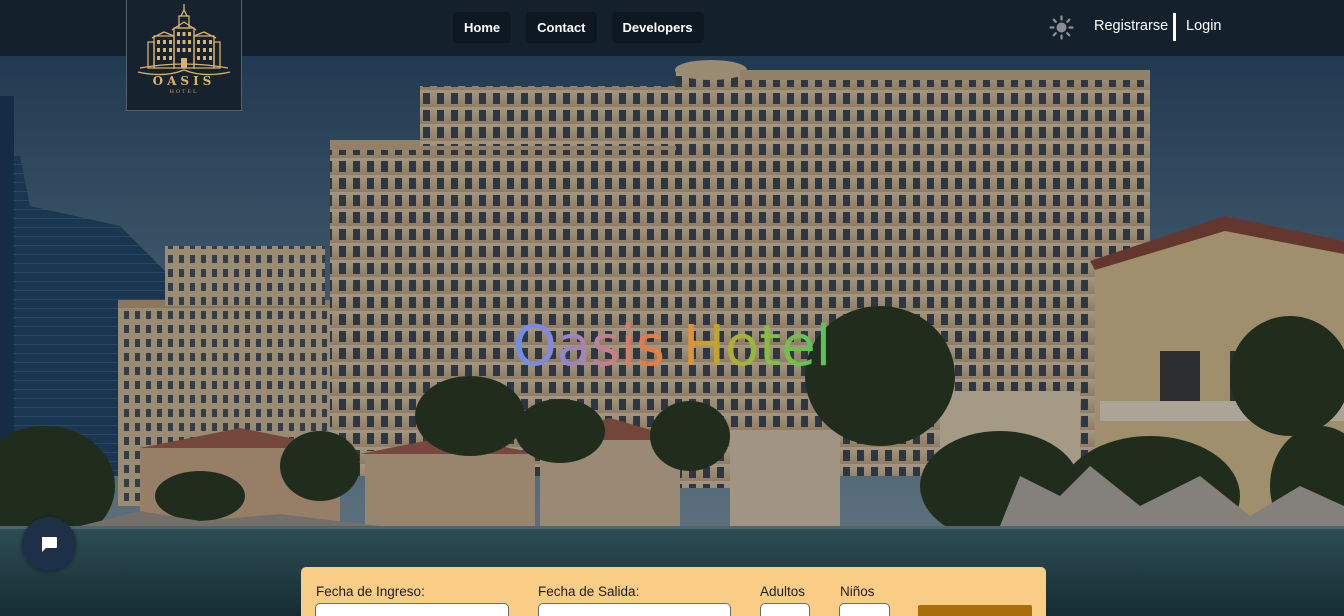 The height and width of the screenshot is (616, 1344). What do you see at coordinates (857, 591) in the screenshot?
I see `children-label: Niños` at bounding box center [857, 591].